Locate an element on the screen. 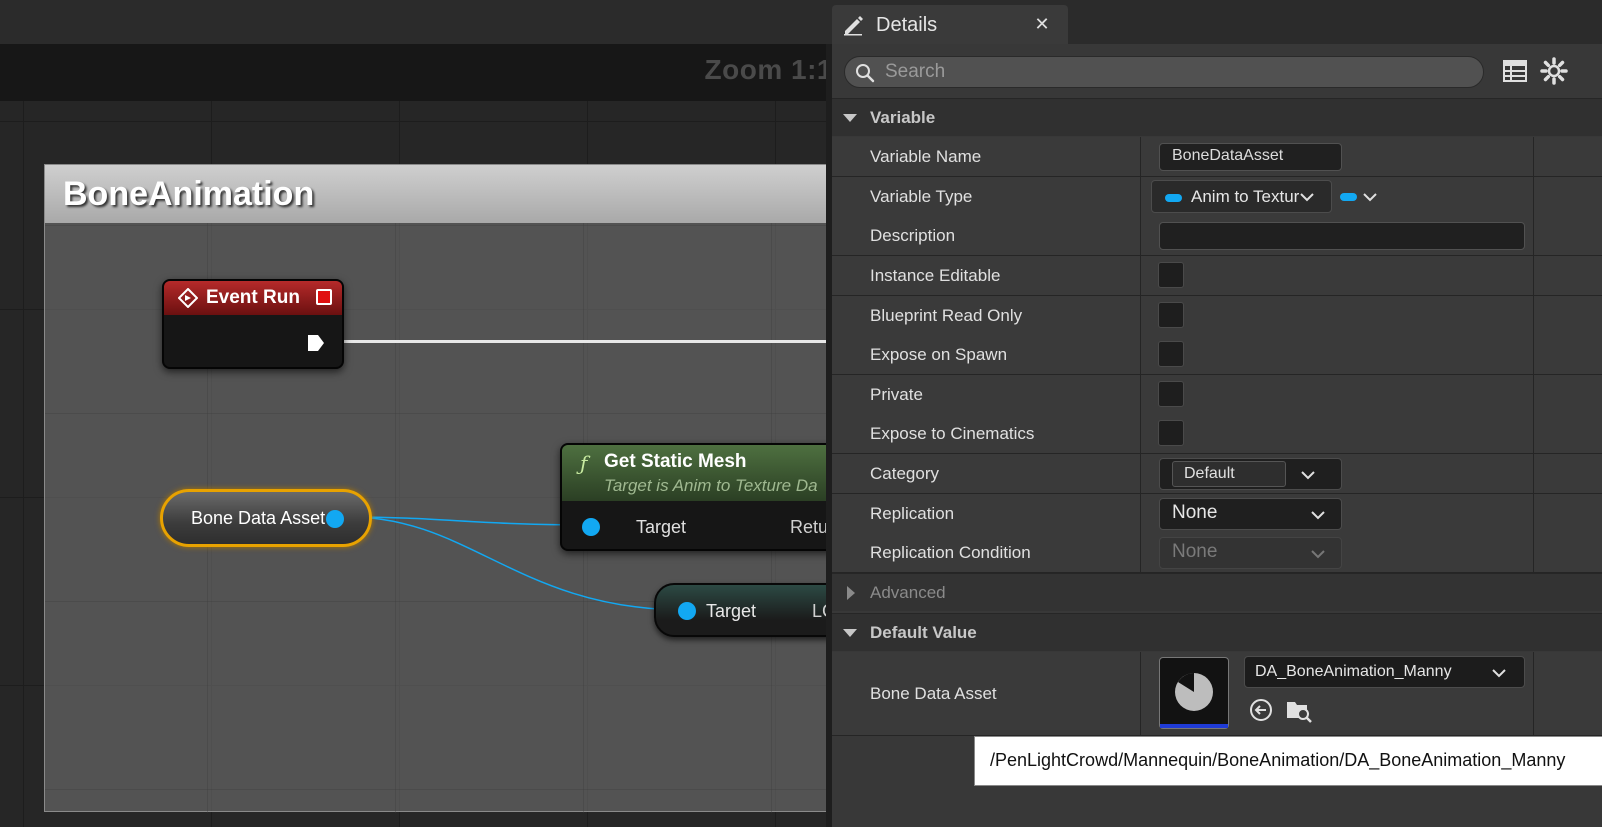 Image resolution: width=1602 pixels, height=827 pixels. graph-tab-strip is located at coordinates (422, 22).